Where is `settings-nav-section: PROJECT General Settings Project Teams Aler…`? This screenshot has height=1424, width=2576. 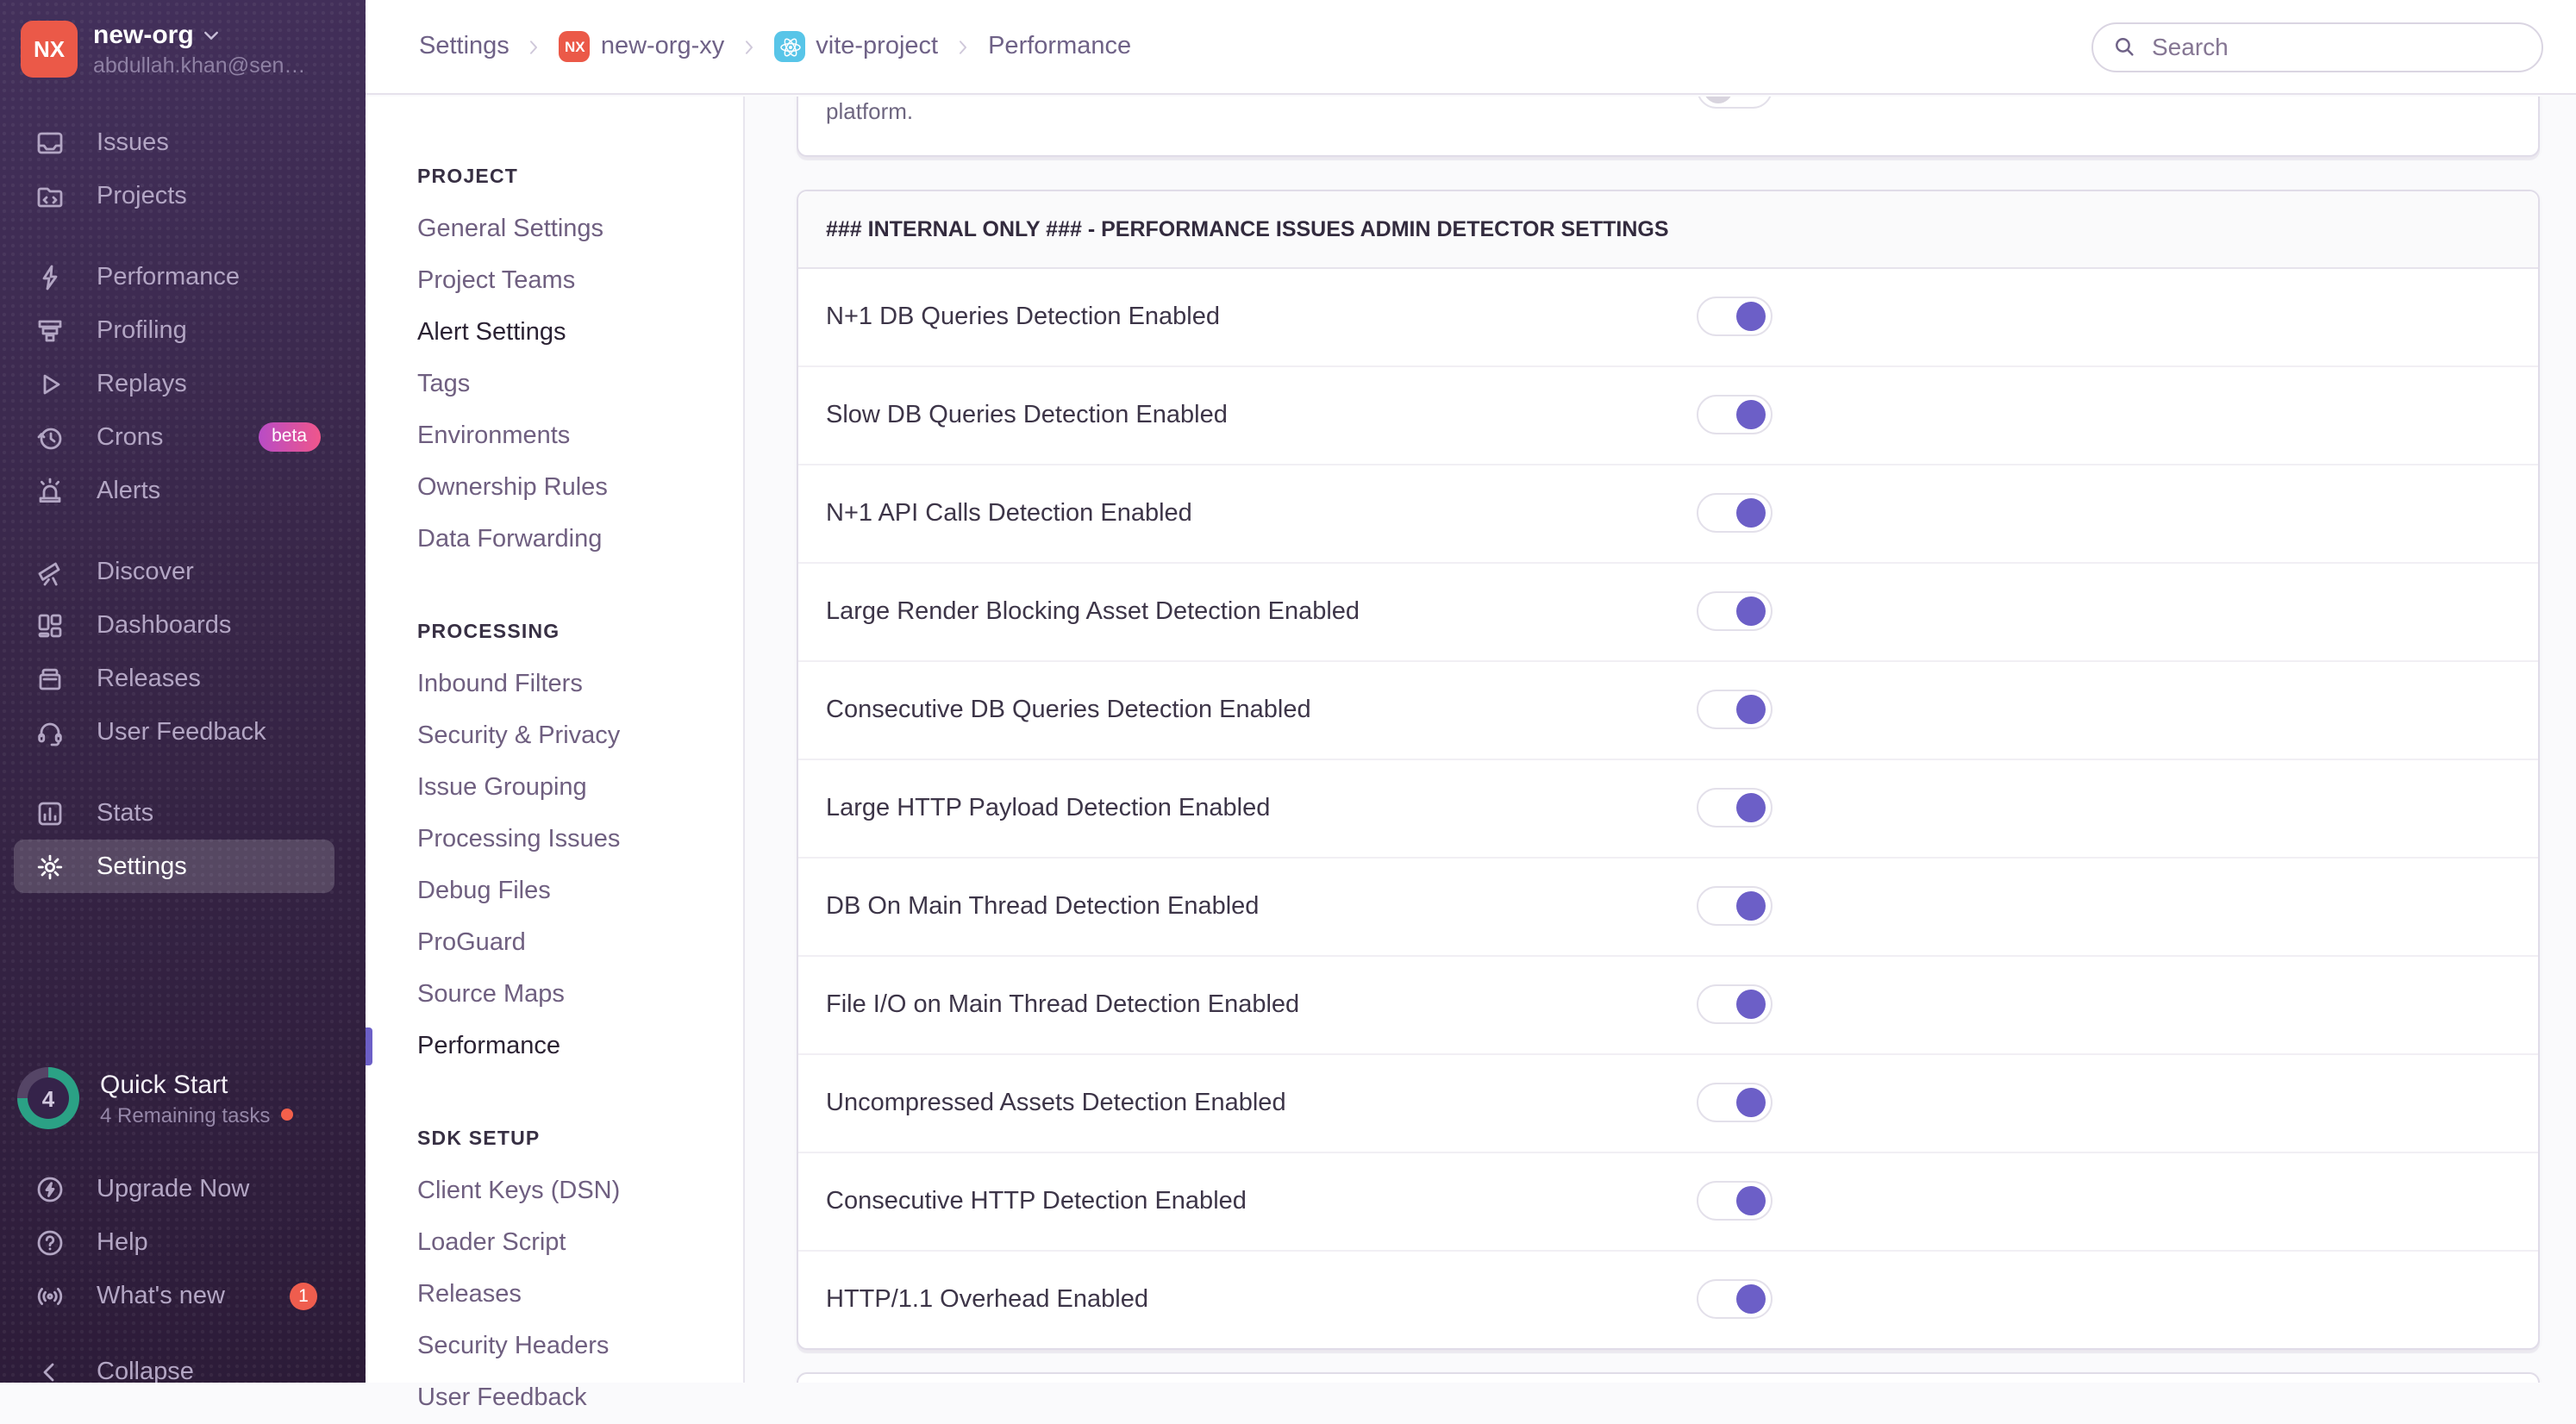 settings-nav-section: PROJECT General Settings Project Teams Aler… is located at coordinates (555, 358).